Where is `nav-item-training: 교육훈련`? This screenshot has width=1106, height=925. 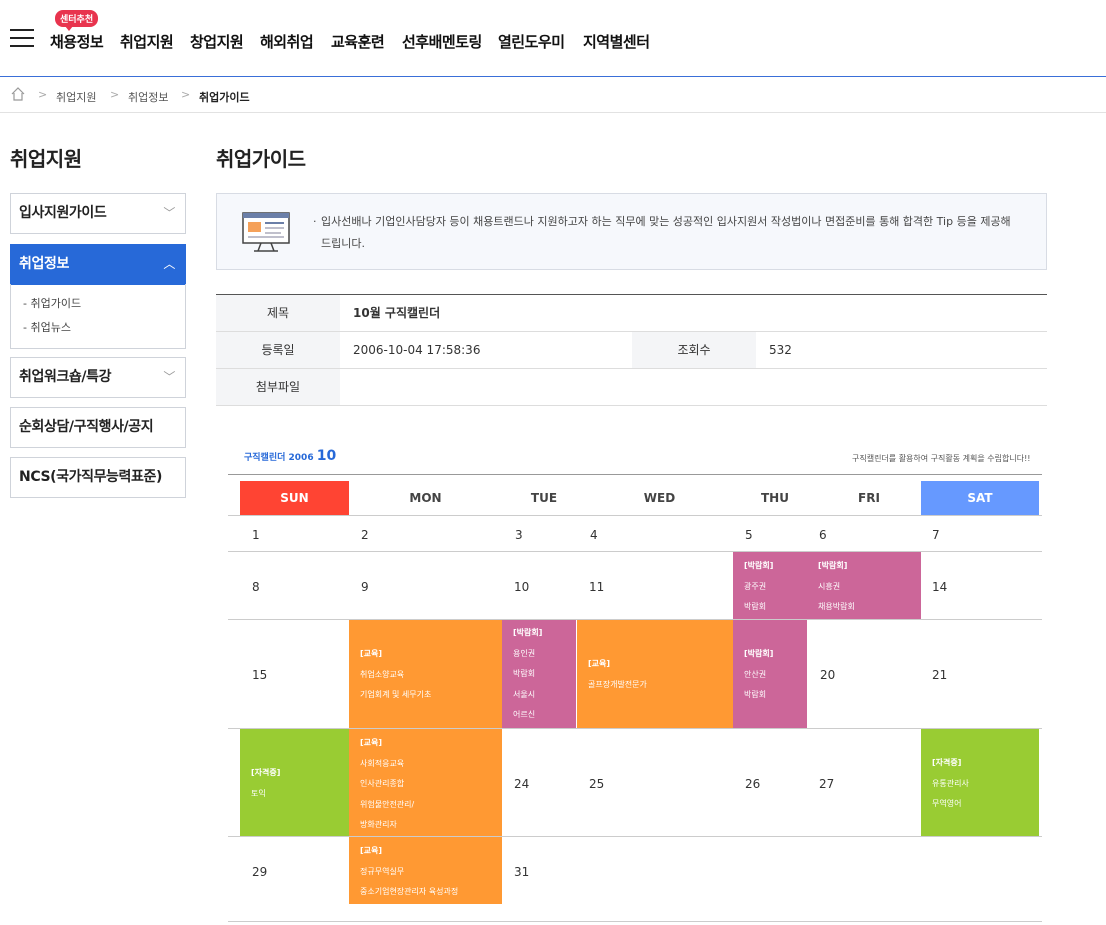
nav-item-training: 교육훈련 is located at coordinates (358, 41).